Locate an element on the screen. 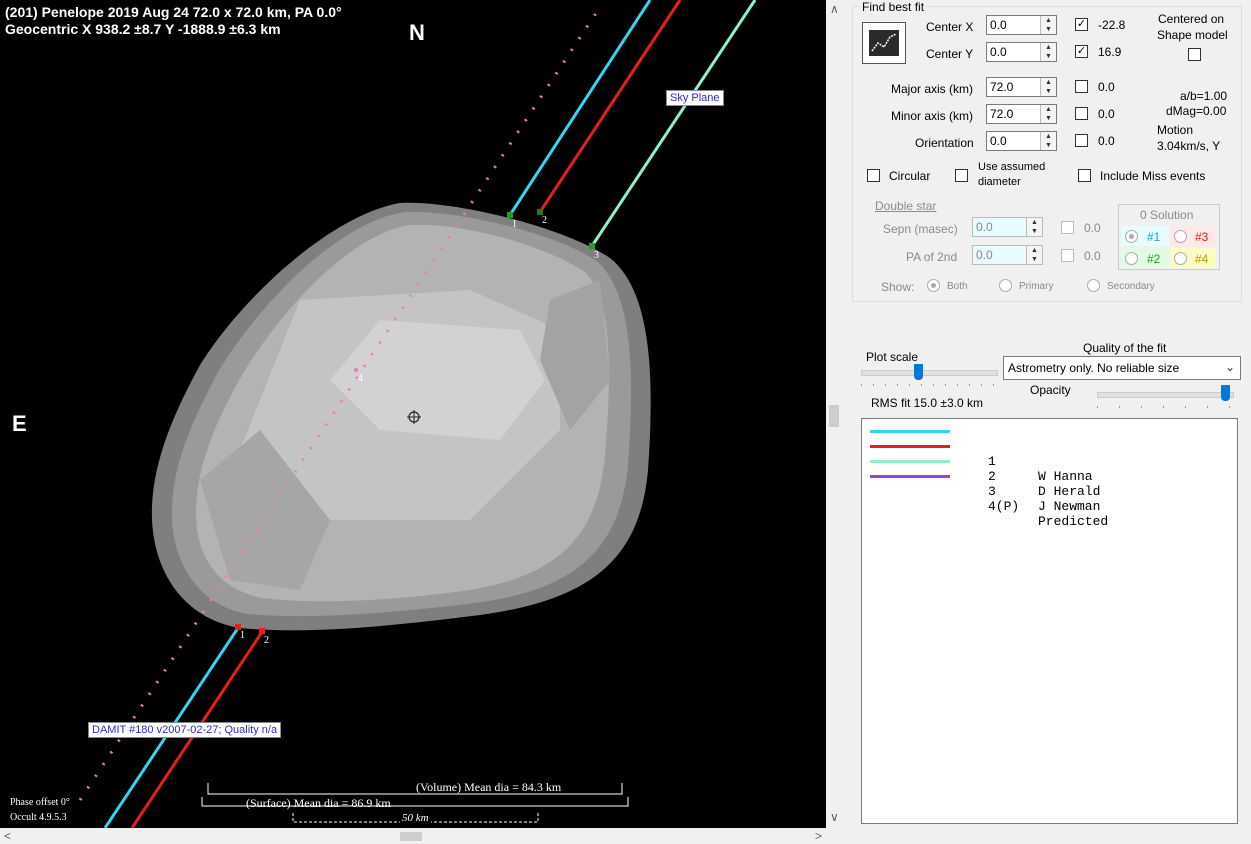 The image size is (1251, 844). scroll-up-icon: ∧ is located at coordinates (834, 9).